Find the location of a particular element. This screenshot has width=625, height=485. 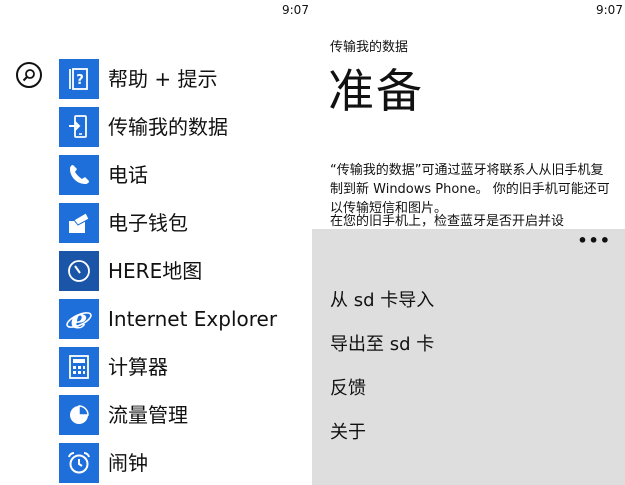

phone-icon is located at coordinates (79, 175).